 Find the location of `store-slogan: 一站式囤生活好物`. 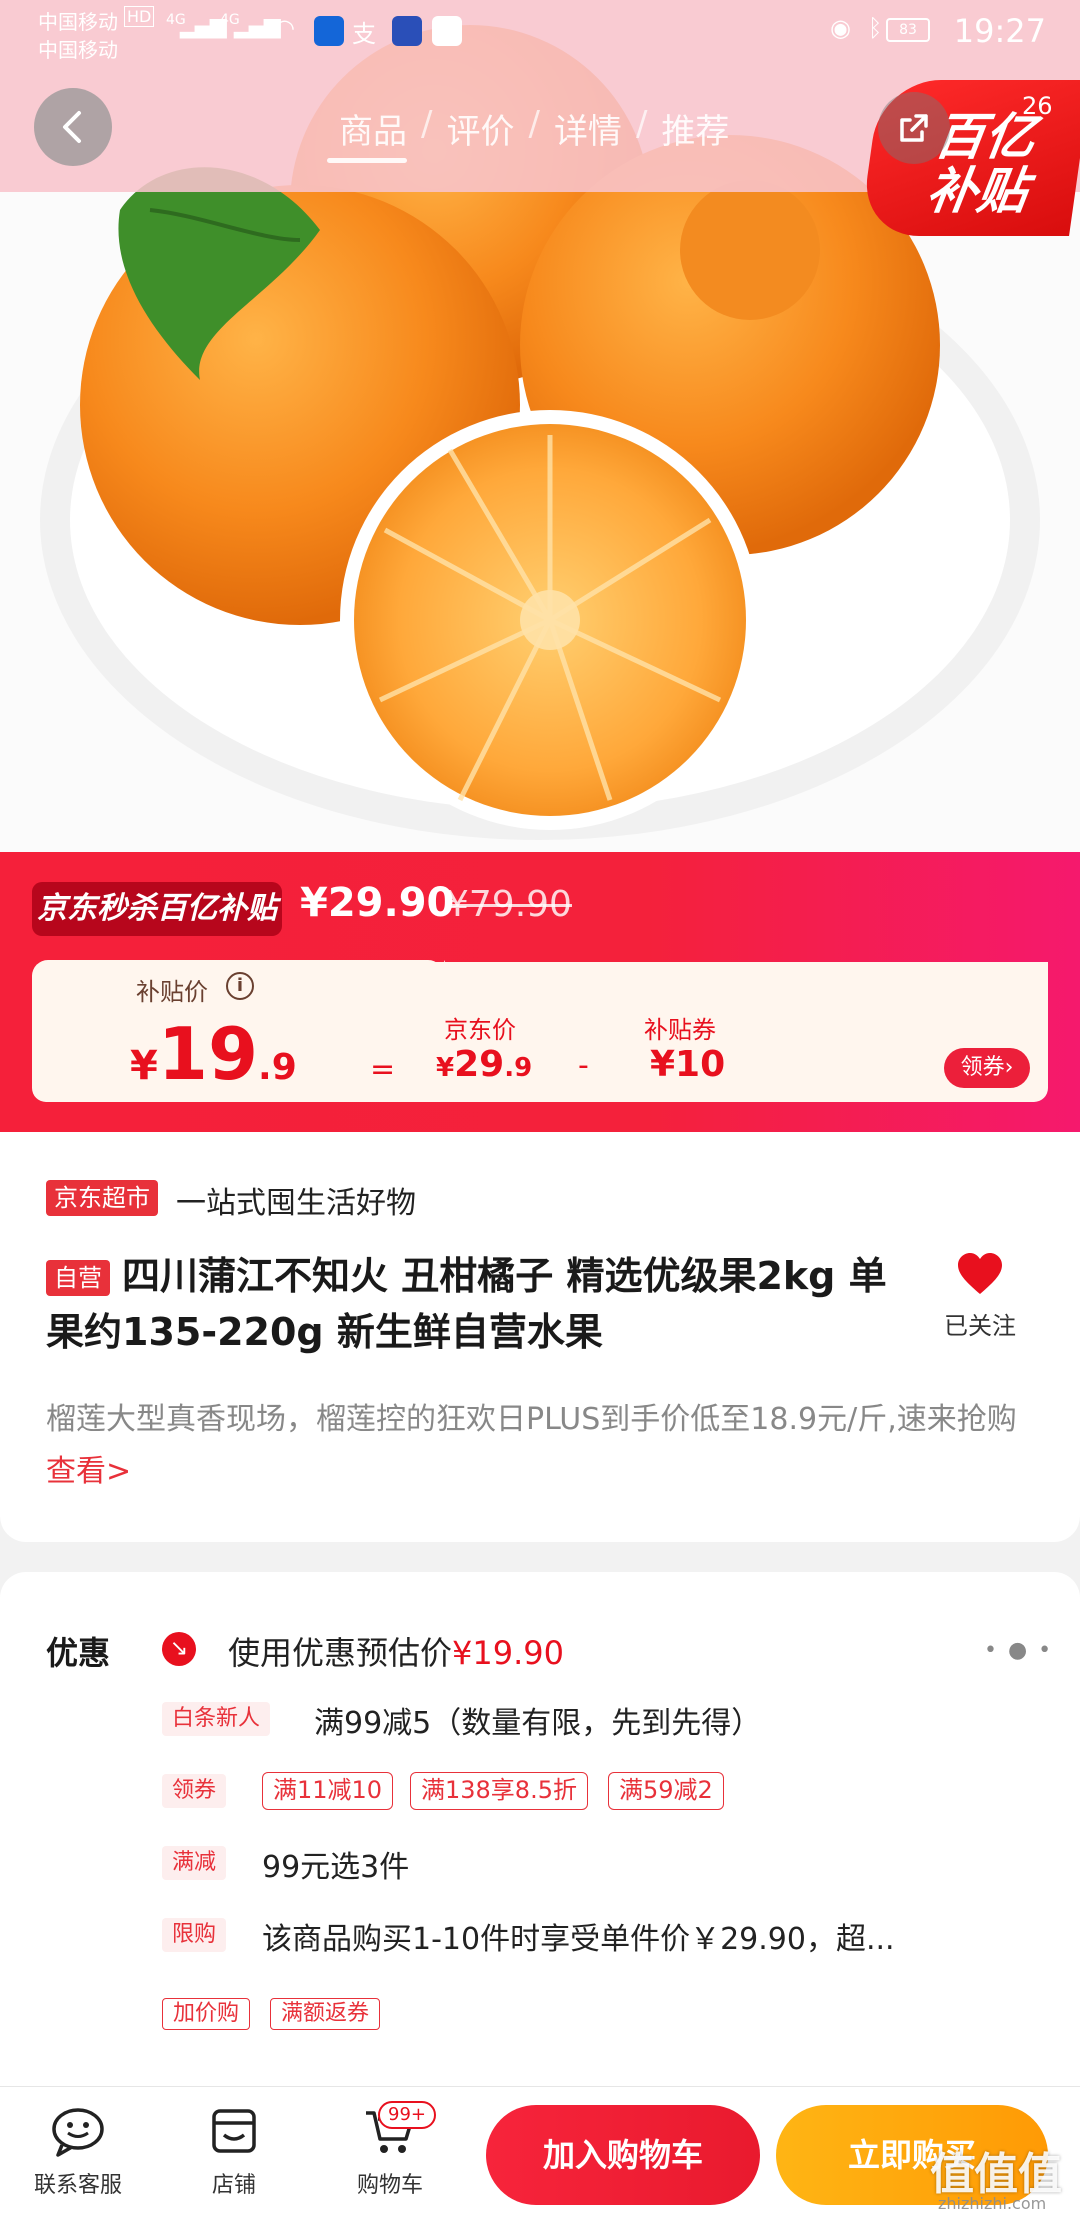

store-slogan: 一站式囤生活好物 is located at coordinates (296, 1200).